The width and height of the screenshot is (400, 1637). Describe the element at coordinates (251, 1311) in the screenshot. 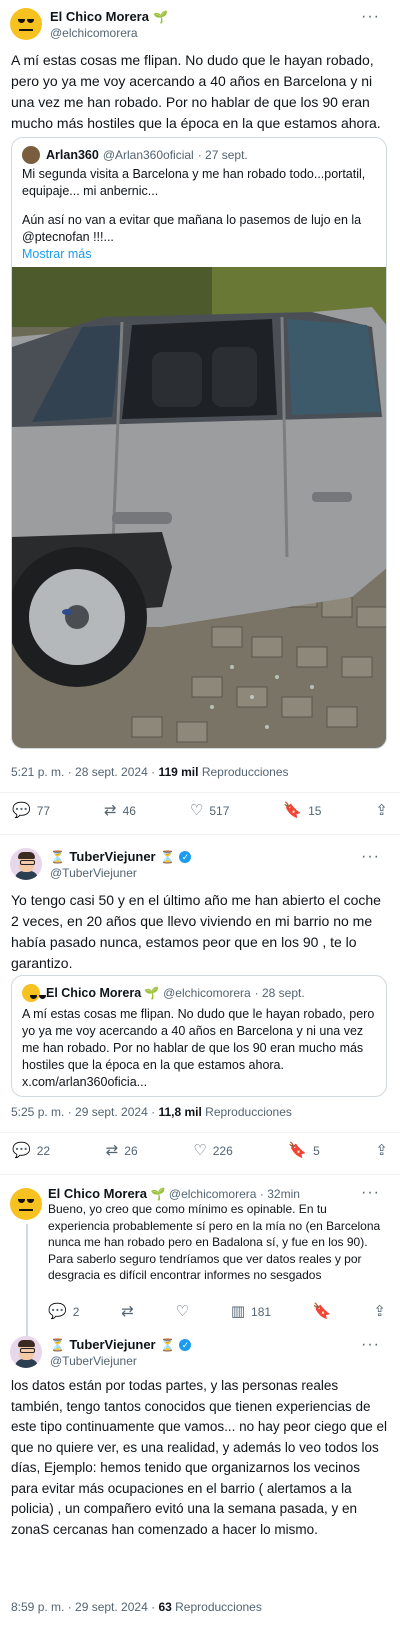

I see `views-button: ▥ 181` at that location.